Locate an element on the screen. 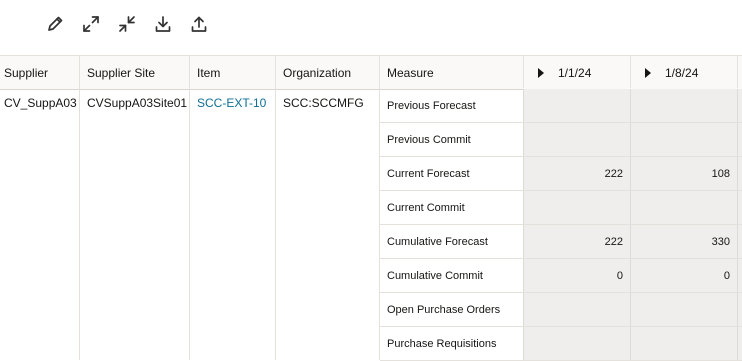  header-measure: Measure is located at coordinates (410, 72).